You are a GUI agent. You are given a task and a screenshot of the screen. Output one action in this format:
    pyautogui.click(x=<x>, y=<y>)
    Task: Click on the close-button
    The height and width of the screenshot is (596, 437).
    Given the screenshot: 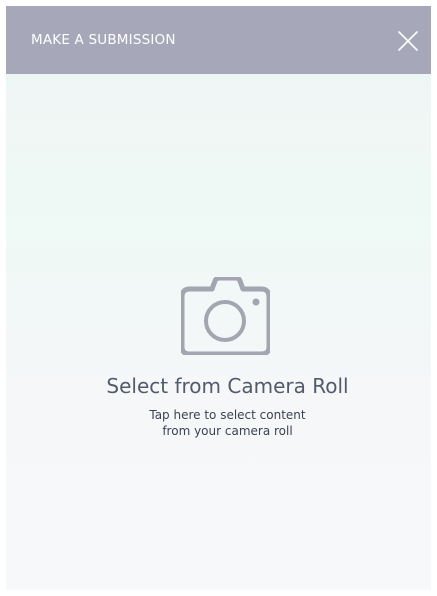 What is the action you would take?
    pyautogui.click(x=408, y=41)
    